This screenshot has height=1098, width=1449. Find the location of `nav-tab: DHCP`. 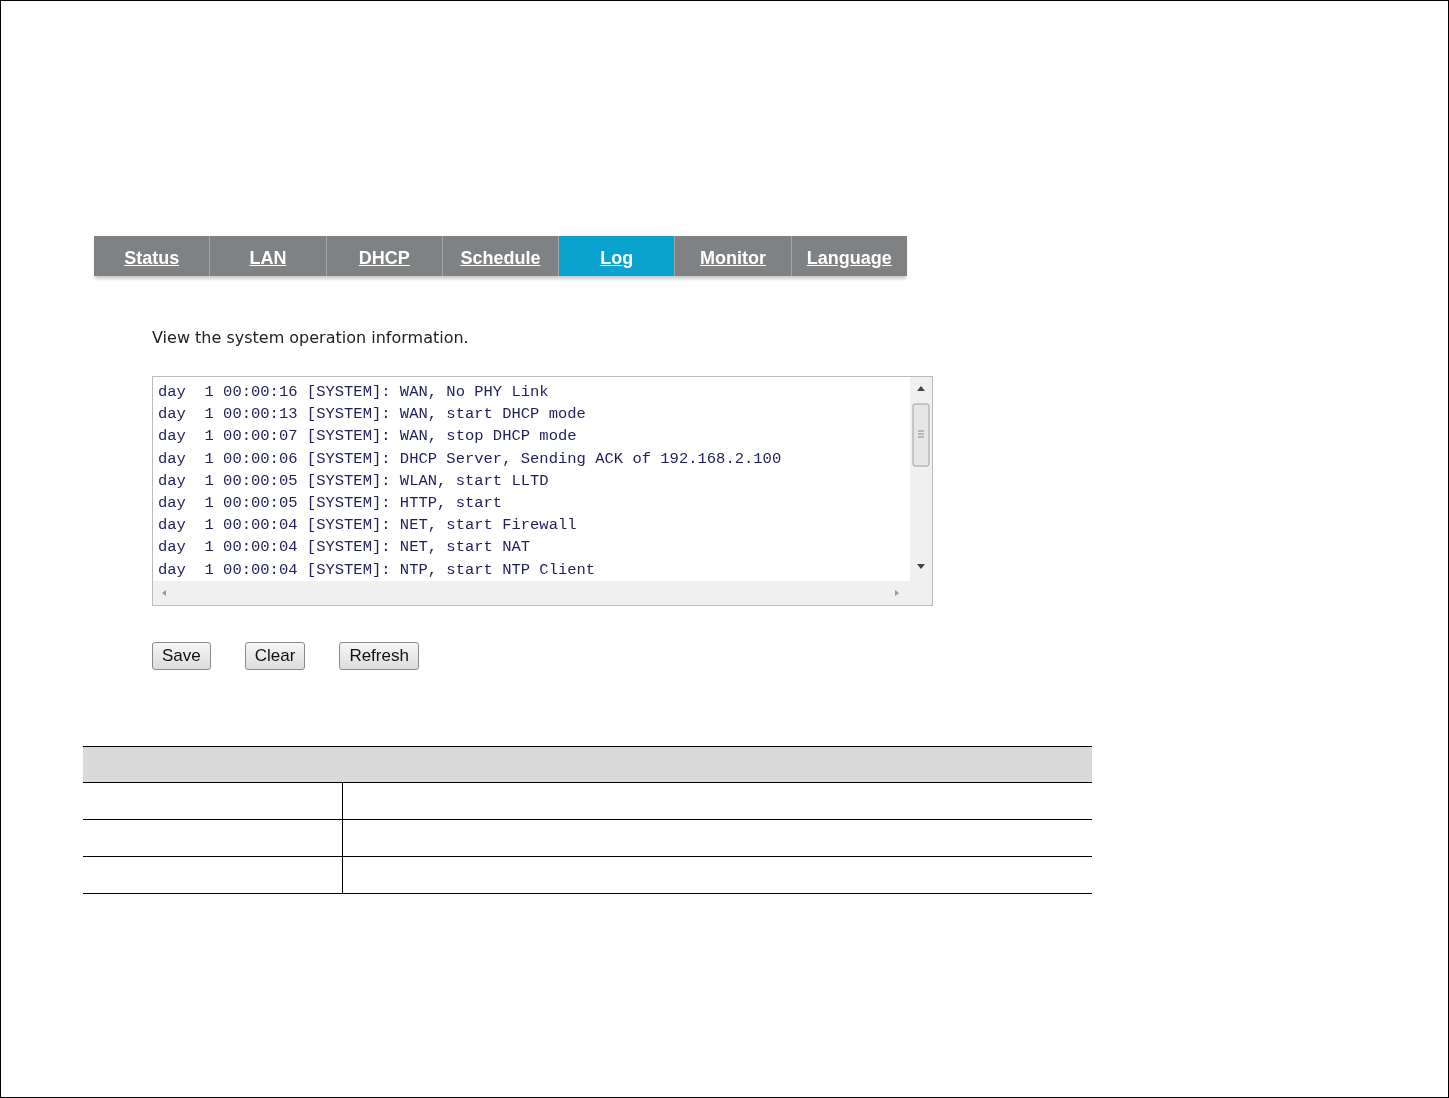

nav-tab: DHCP is located at coordinates (383, 256).